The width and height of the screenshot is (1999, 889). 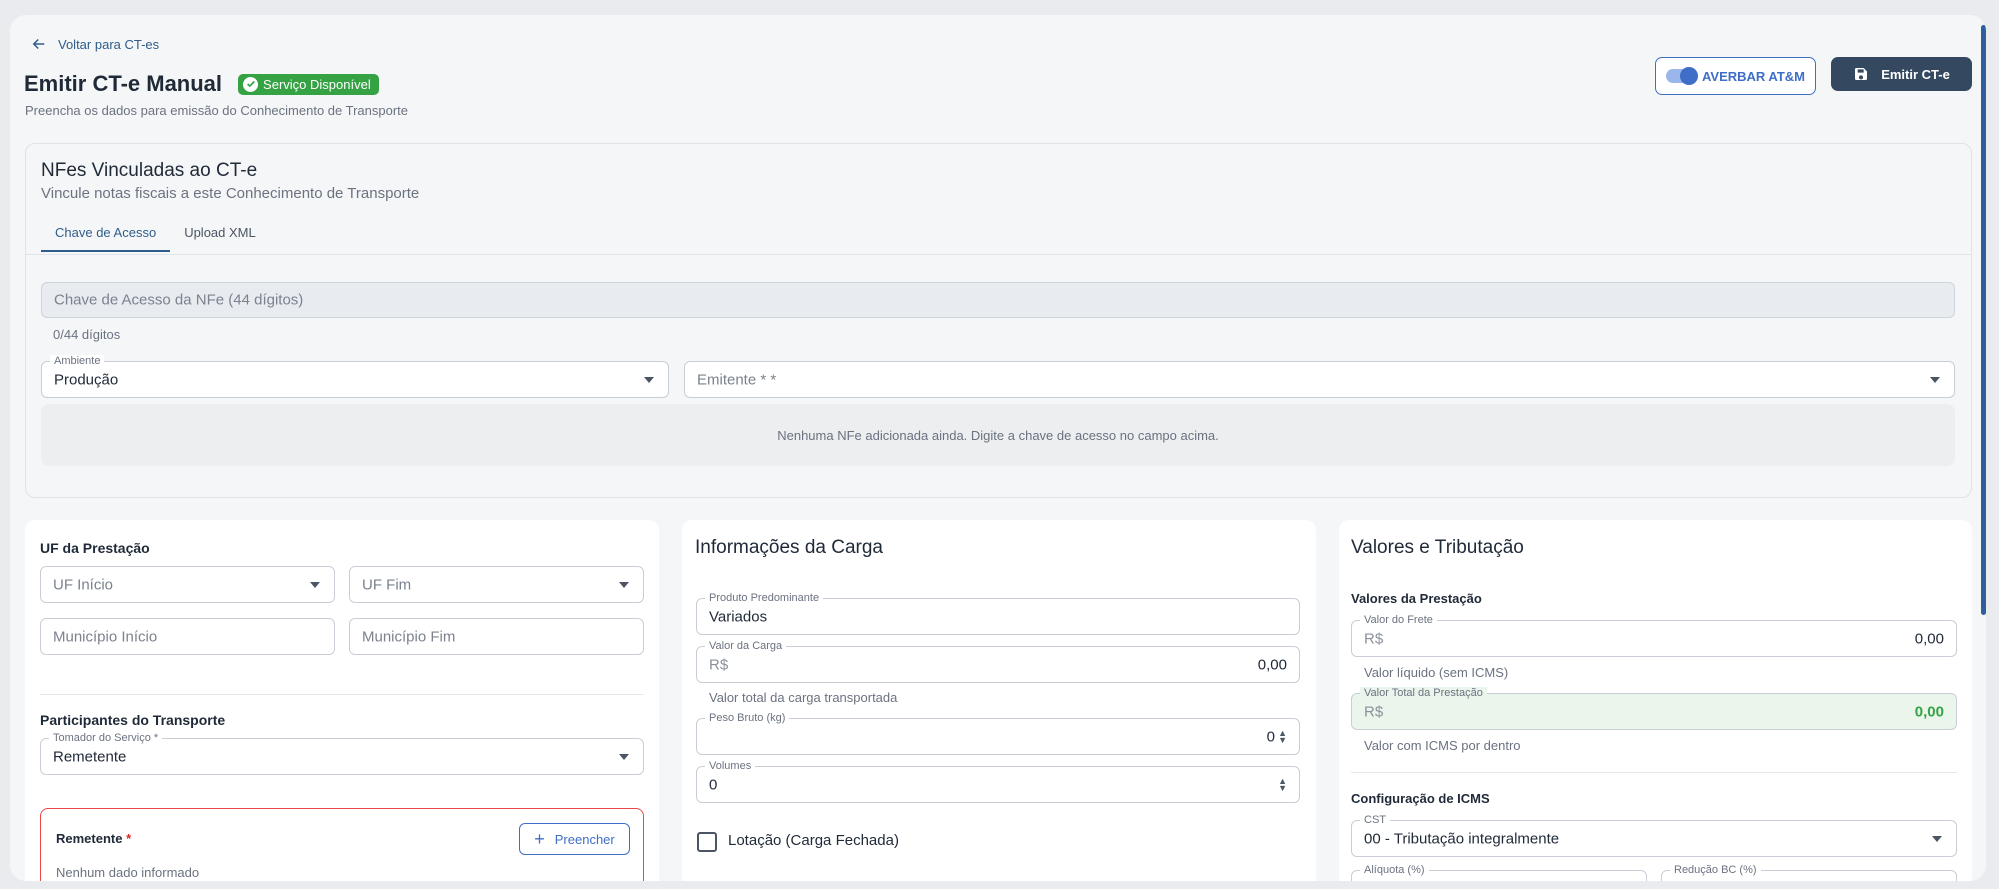 What do you see at coordinates (109, 44) in the screenshot?
I see `back-link-label: Voltar para CT-es` at bounding box center [109, 44].